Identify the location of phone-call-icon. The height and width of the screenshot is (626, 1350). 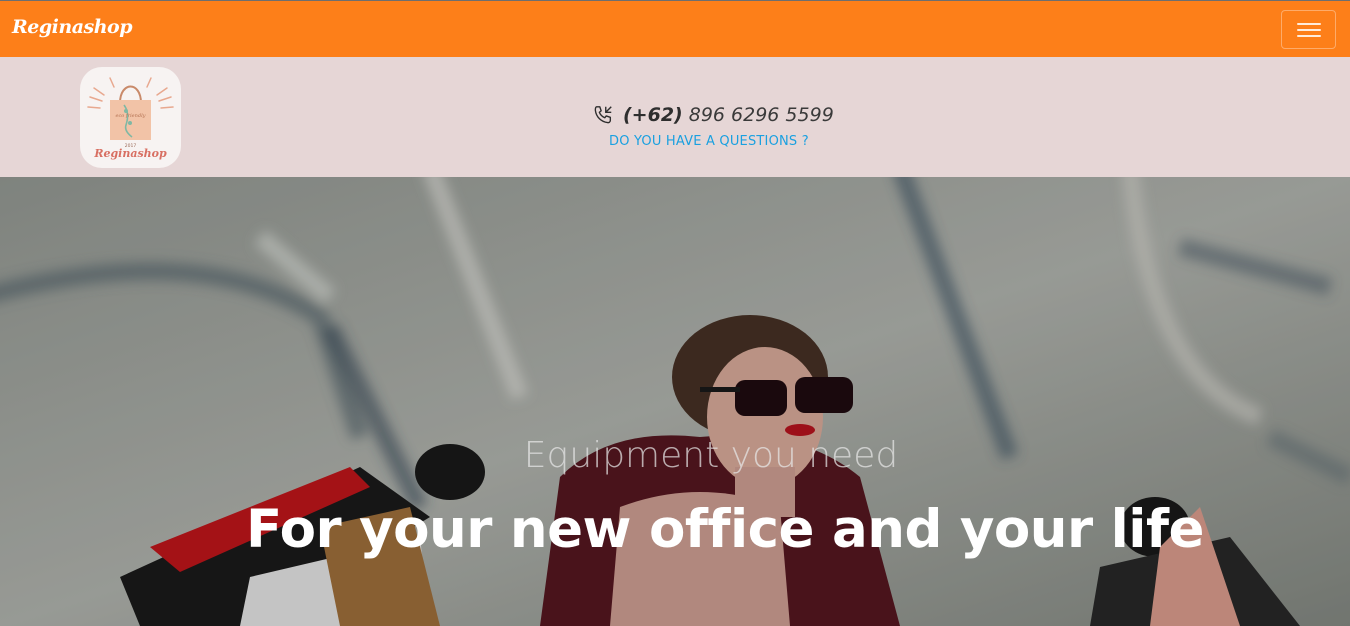
(603, 115).